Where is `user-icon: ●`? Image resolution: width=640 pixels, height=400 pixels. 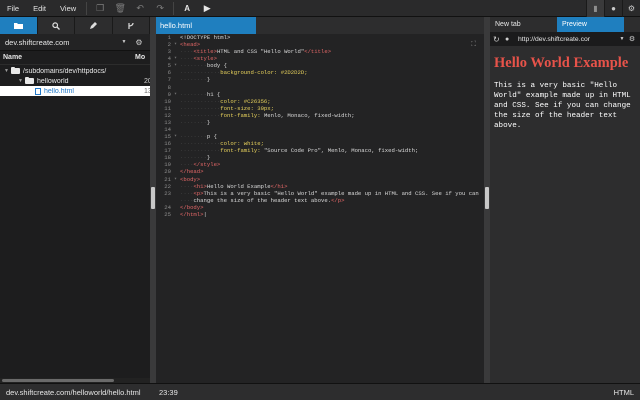 user-icon: ● is located at coordinates (613, 8).